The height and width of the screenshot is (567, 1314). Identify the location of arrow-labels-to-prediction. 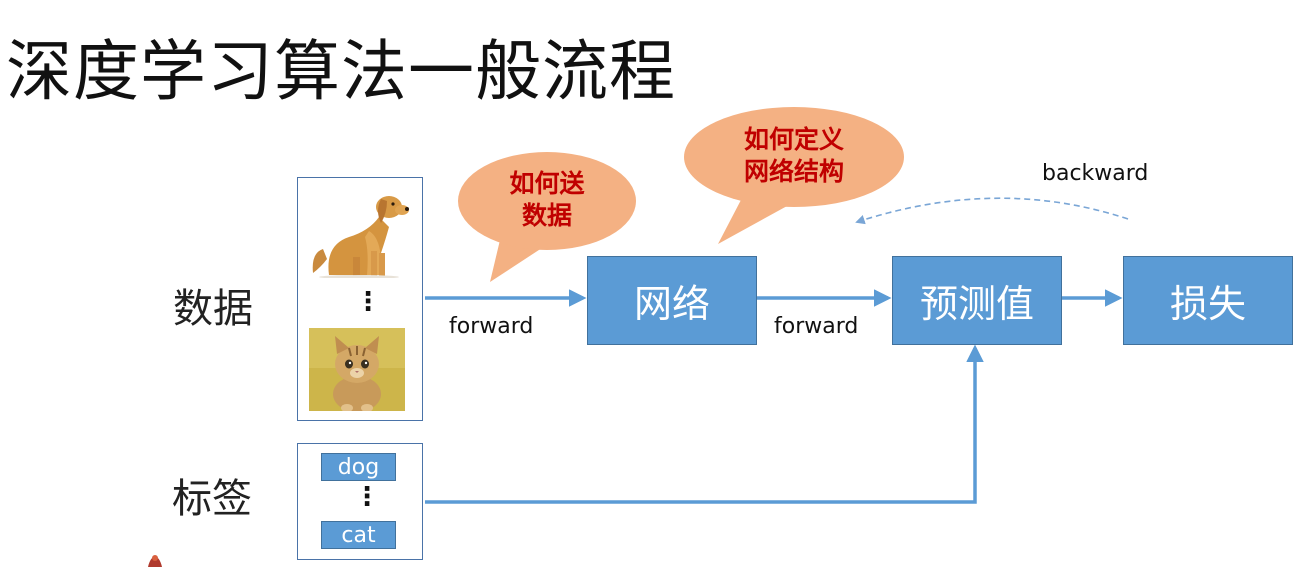
(704, 424).